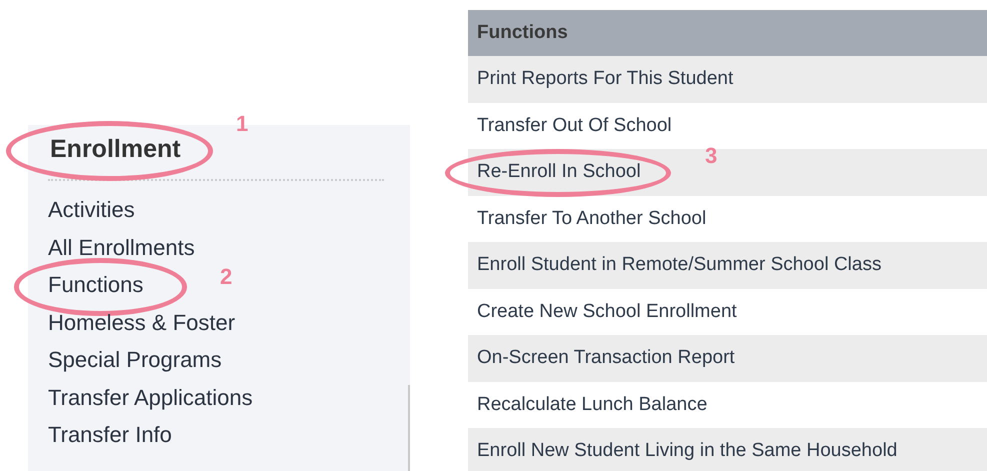 The width and height of the screenshot is (987, 471). I want to click on sidebar-title: Enrollment, so click(115, 149).